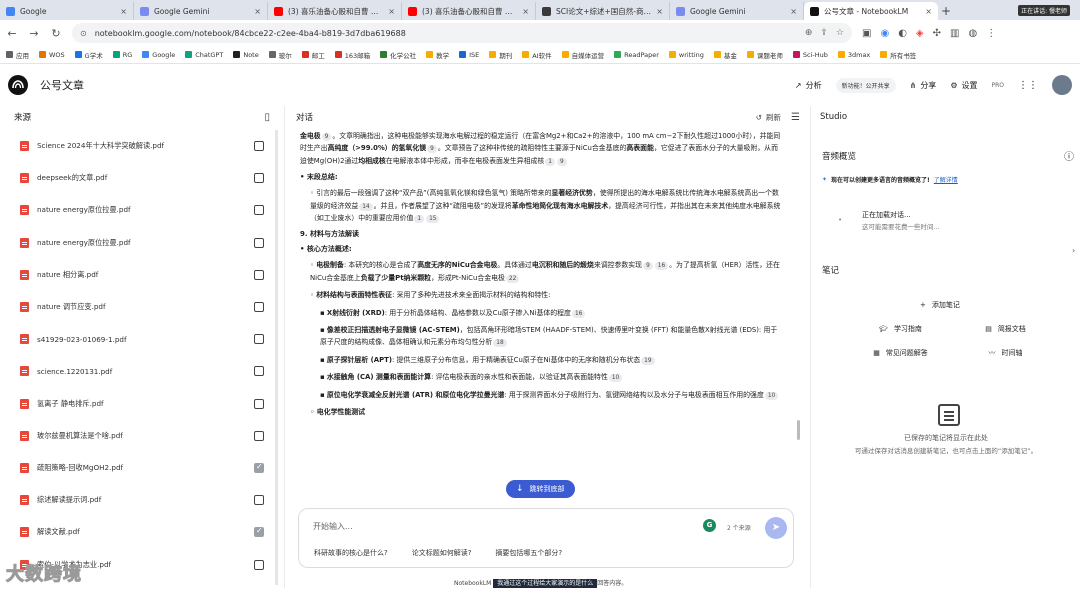  What do you see at coordinates (940, 305) in the screenshot?
I see `add-note-button: + 添加笔记` at bounding box center [940, 305].